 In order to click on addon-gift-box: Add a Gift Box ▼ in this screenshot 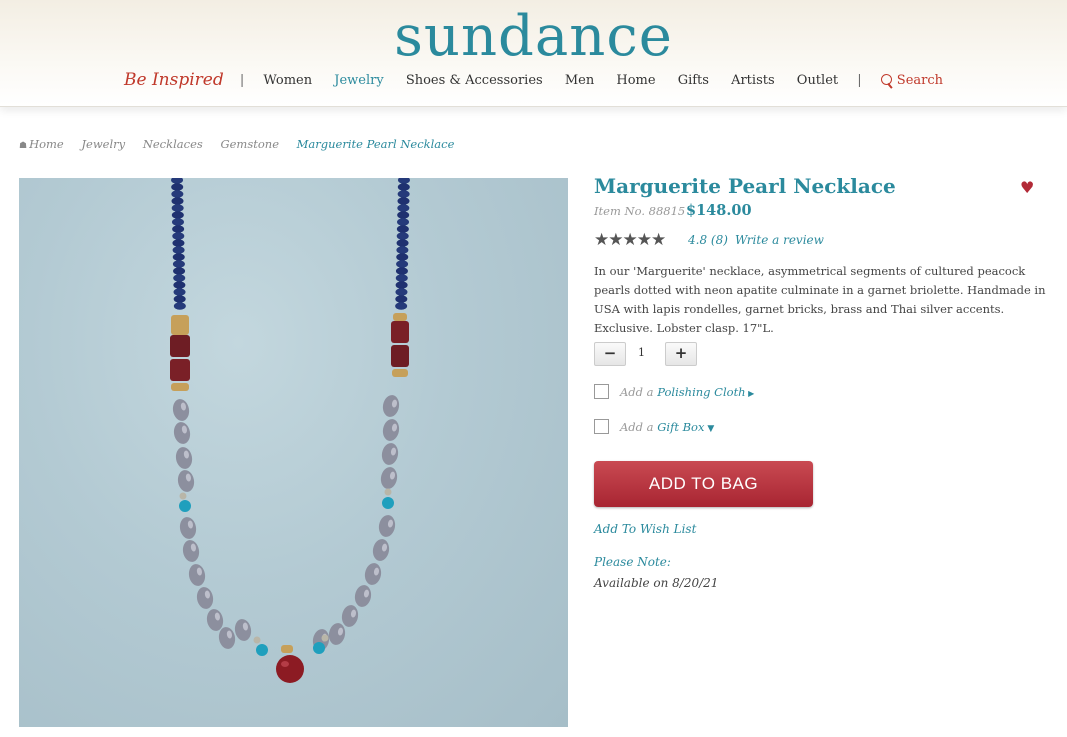, I will do `click(654, 426)`.